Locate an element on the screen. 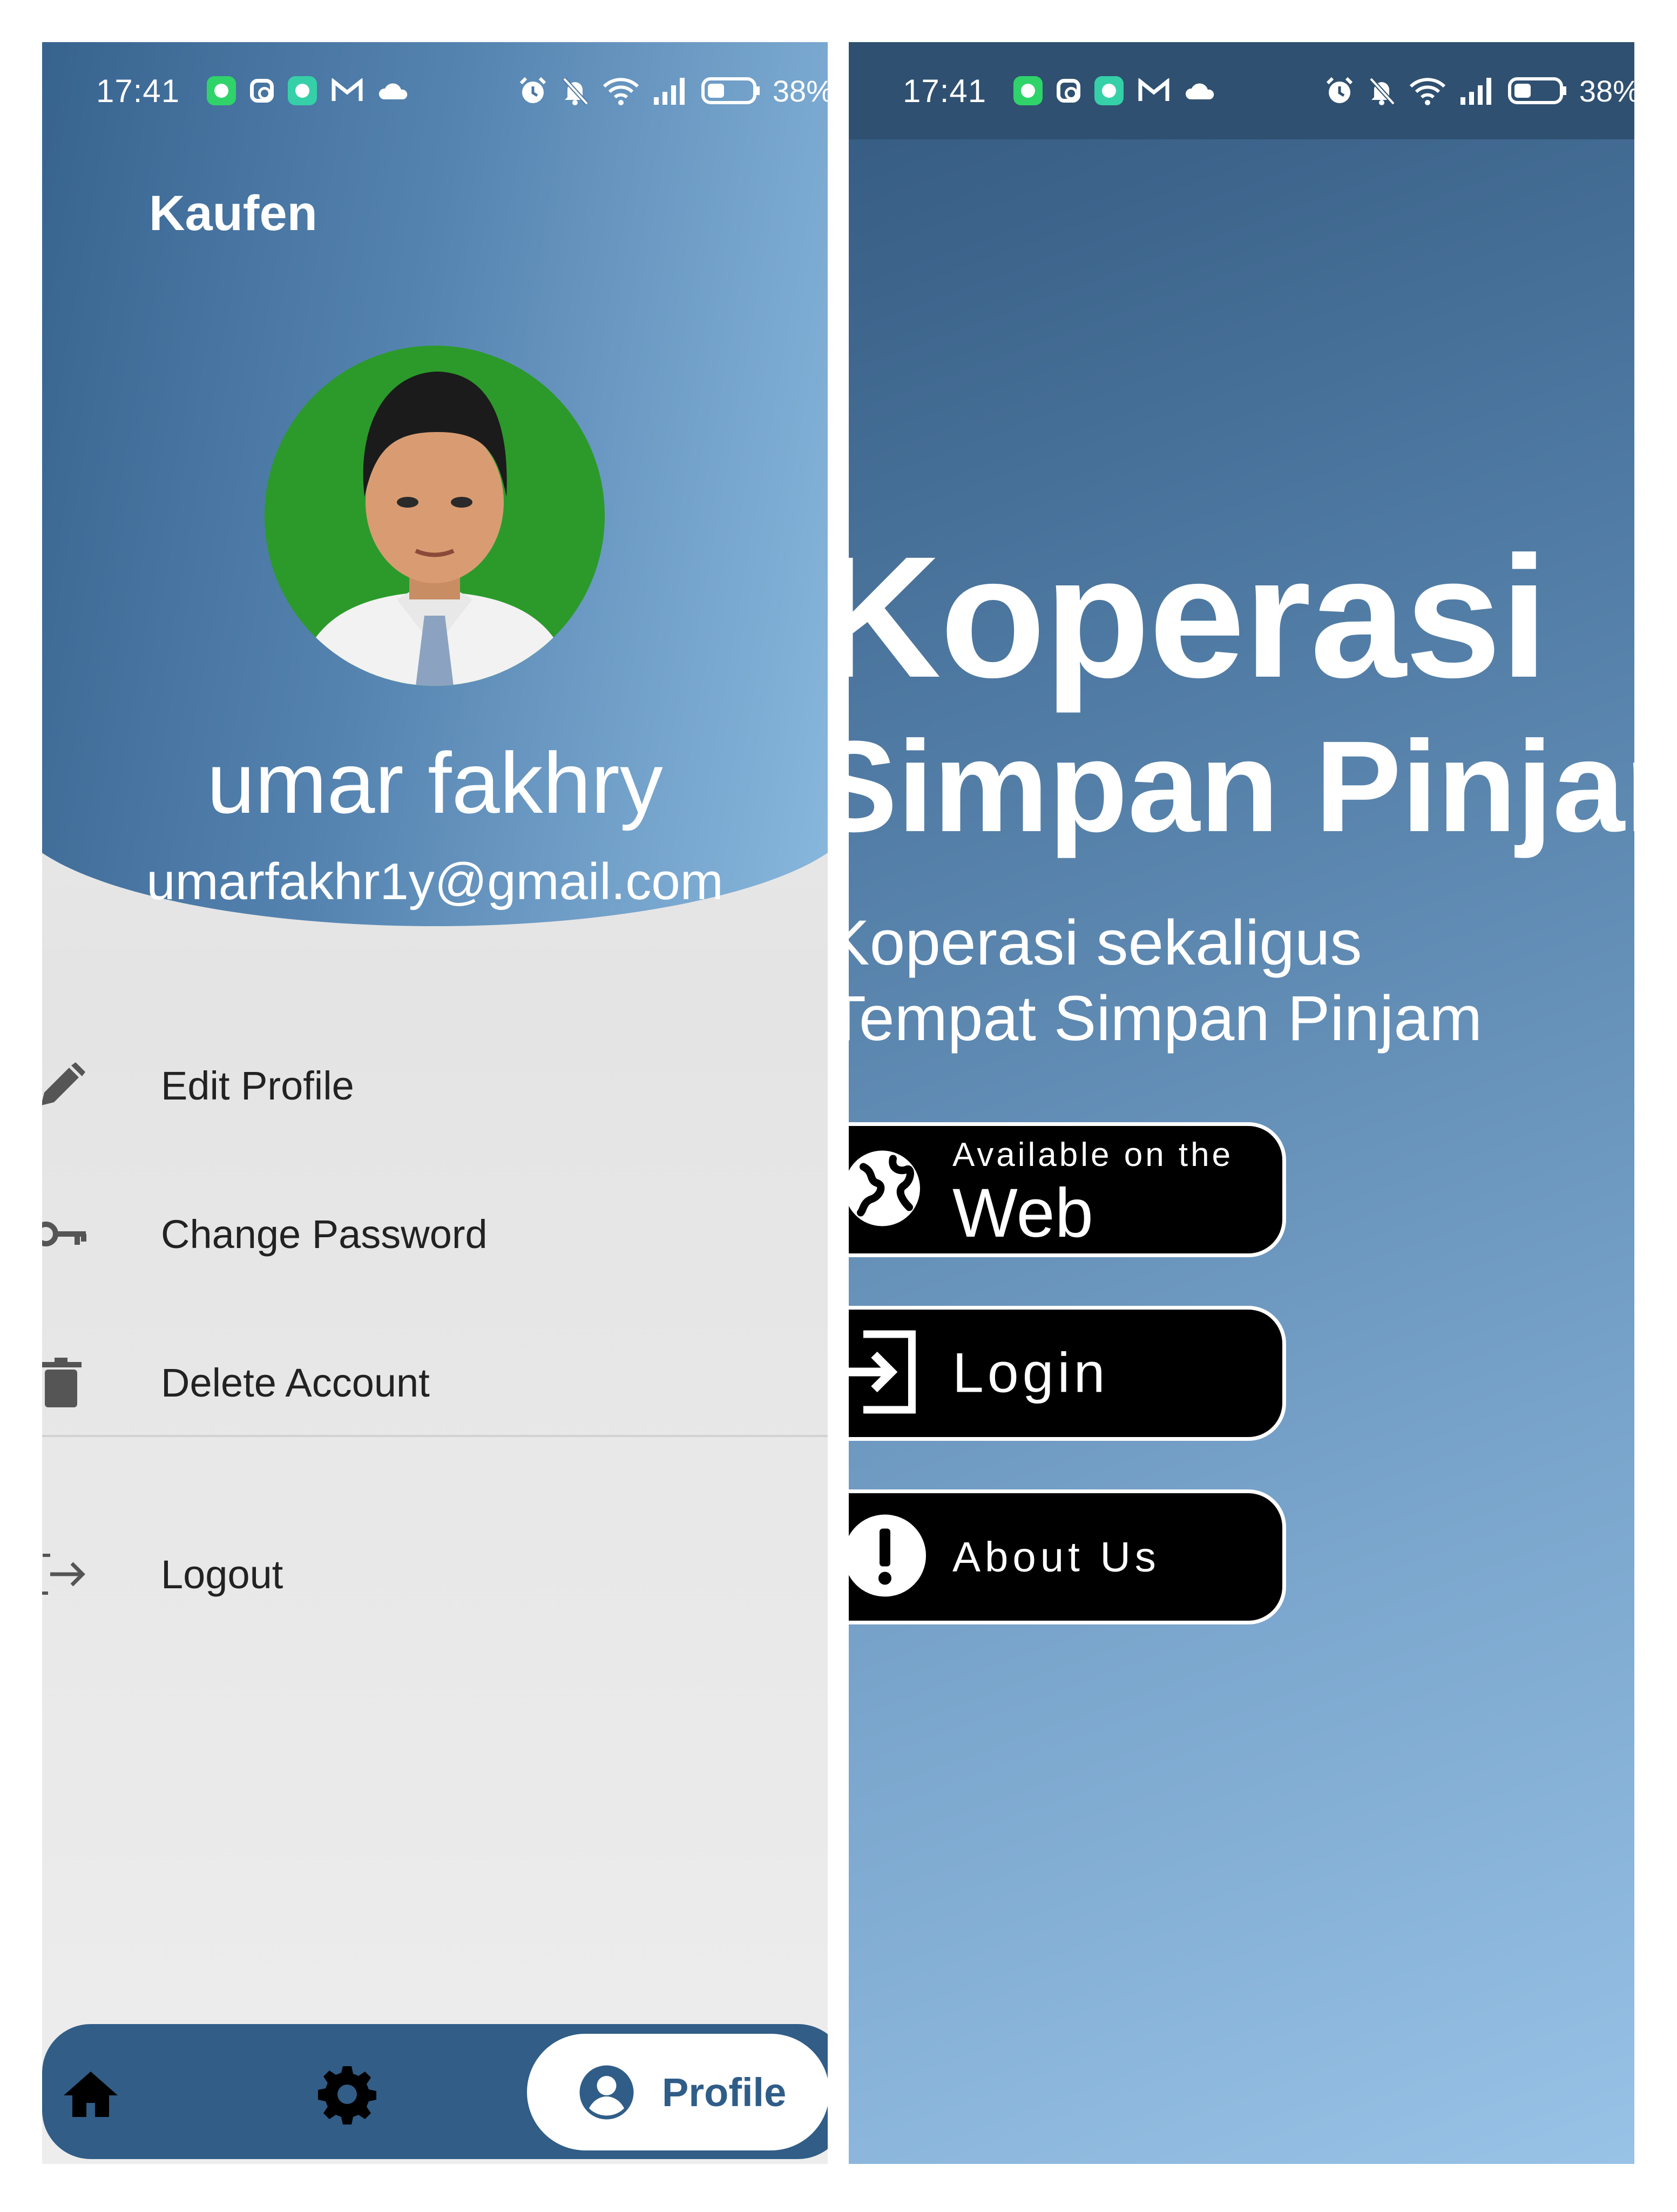 The height and width of the screenshot is (2212, 1677). change-password-item: Change Password is located at coordinates (435, 1234).